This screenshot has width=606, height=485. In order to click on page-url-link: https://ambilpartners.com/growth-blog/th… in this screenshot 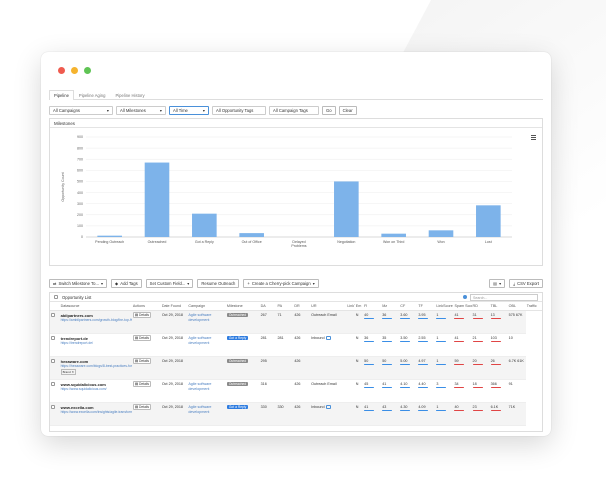, I will do `click(96, 320)`.